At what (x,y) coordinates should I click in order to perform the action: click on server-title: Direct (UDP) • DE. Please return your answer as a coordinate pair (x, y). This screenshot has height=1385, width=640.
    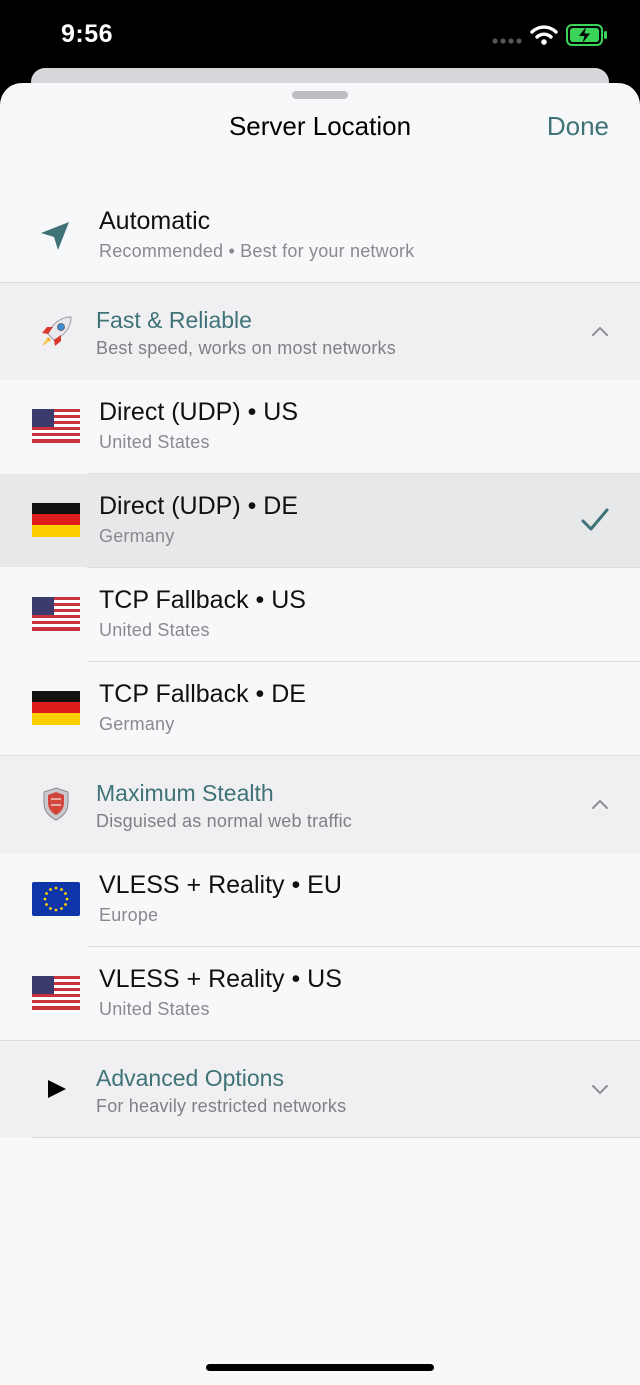
    Looking at the image, I should click on (199, 506).